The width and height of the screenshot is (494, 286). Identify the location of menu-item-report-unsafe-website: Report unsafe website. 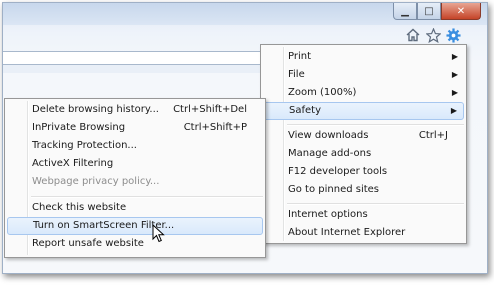
(135, 244).